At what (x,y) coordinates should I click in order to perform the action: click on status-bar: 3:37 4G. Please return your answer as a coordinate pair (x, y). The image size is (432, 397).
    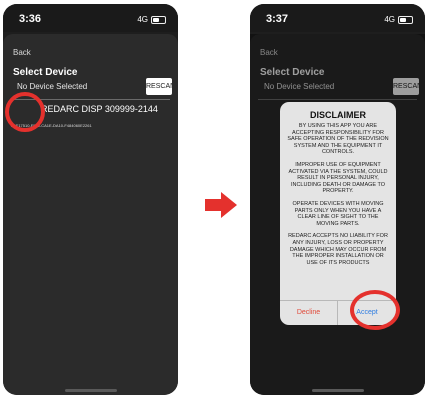
    Looking at the image, I should click on (337, 18).